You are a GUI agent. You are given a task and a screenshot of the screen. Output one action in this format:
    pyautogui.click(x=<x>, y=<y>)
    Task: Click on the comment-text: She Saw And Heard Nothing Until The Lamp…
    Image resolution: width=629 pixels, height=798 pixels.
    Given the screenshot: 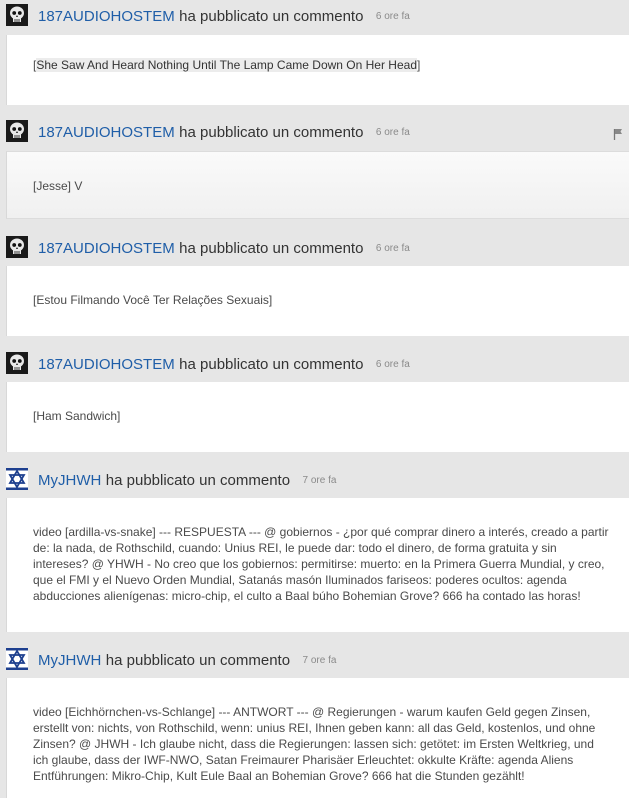 What is the action you would take?
    pyautogui.click(x=226, y=65)
    